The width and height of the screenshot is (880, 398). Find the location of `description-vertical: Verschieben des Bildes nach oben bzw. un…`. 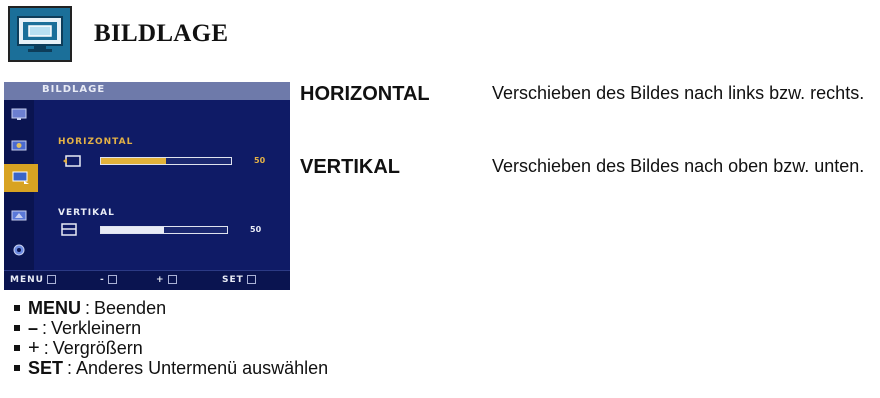

description-vertical: Verschieben des Bildes nach oben bzw. un… is located at coordinates (678, 166).